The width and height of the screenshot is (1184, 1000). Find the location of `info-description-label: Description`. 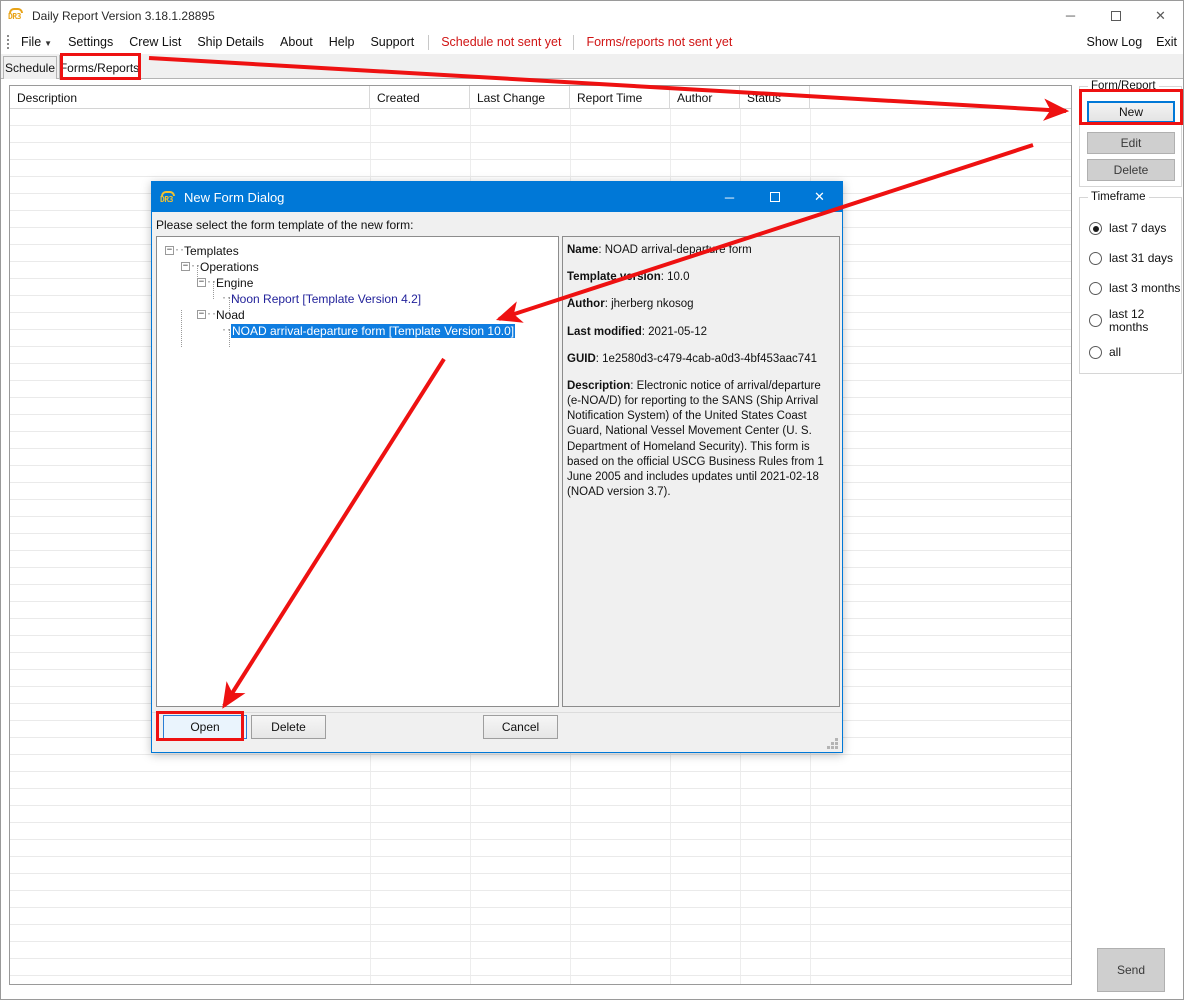

info-description-label: Description is located at coordinates (599, 385).